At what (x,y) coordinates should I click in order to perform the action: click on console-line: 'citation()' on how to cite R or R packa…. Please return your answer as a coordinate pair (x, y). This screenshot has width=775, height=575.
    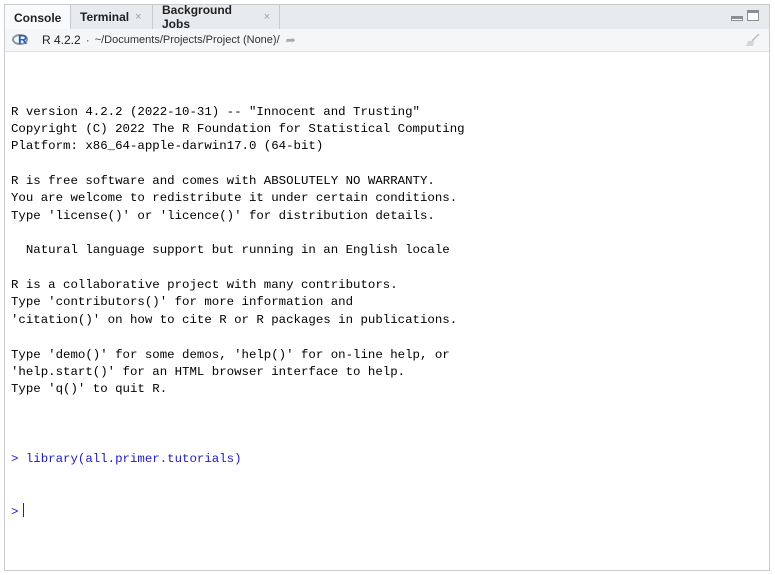
    Looking at the image, I should click on (234, 319).